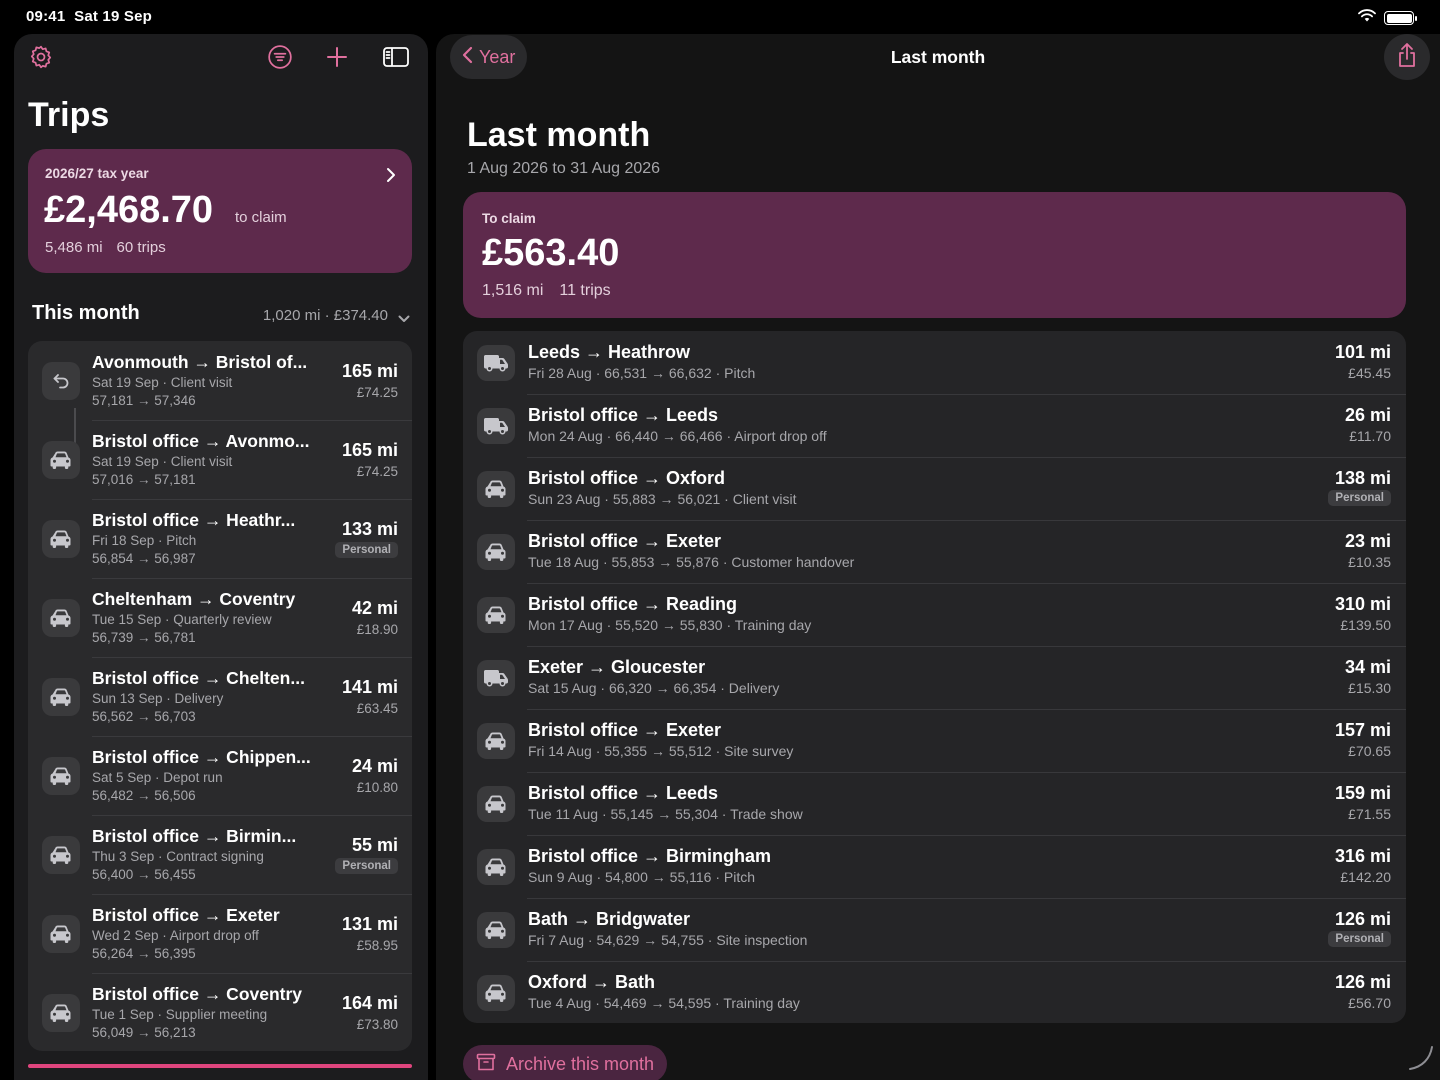 The height and width of the screenshot is (1080, 1440). What do you see at coordinates (69, 115) in the screenshot?
I see `page-title: Trips` at bounding box center [69, 115].